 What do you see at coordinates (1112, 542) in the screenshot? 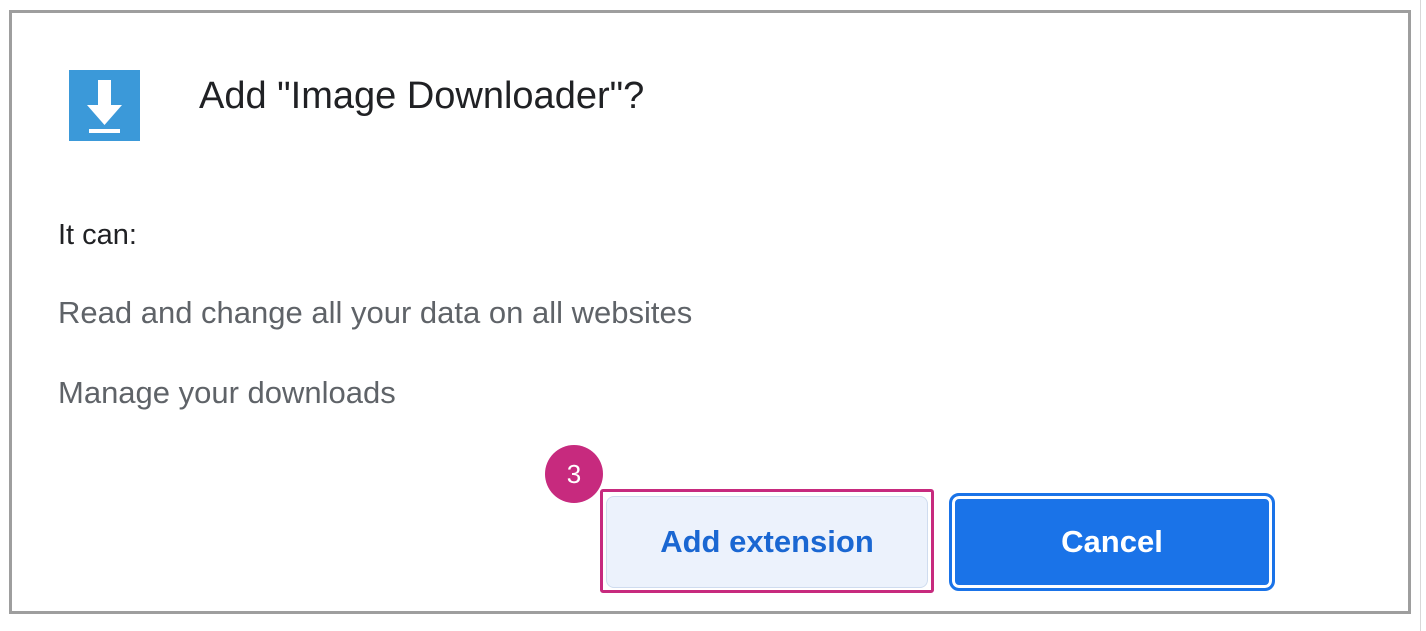
I see `cancel-button: Cancel` at bounding box center [1112, 542].